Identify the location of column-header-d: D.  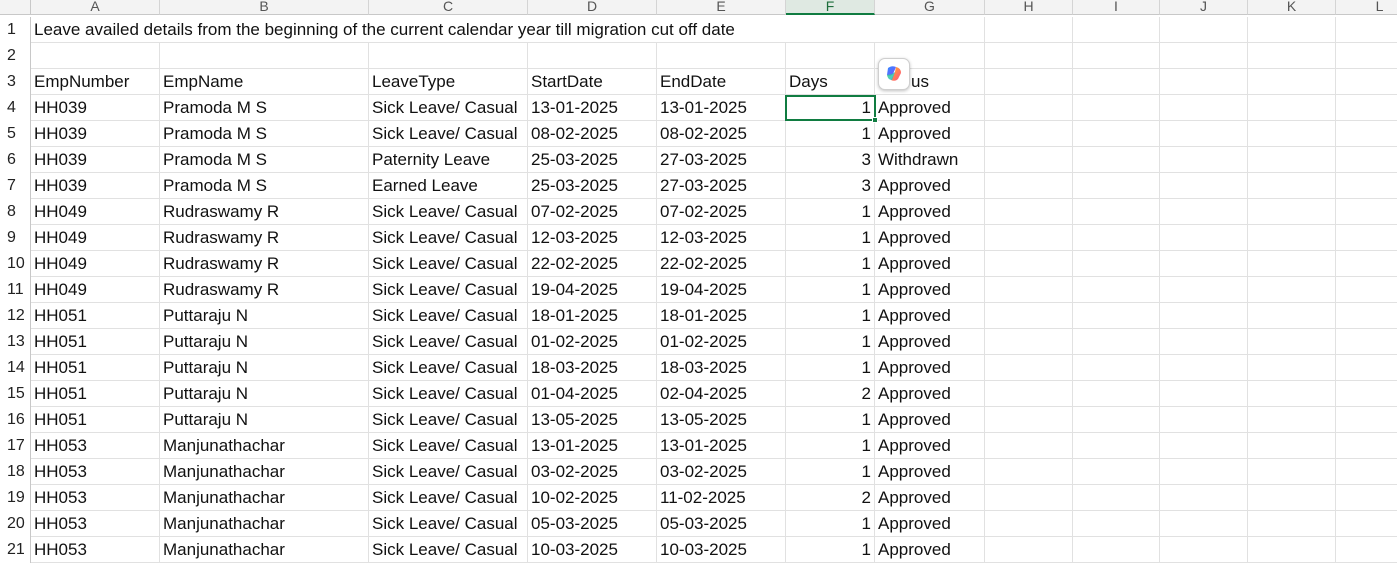
(592, 7).